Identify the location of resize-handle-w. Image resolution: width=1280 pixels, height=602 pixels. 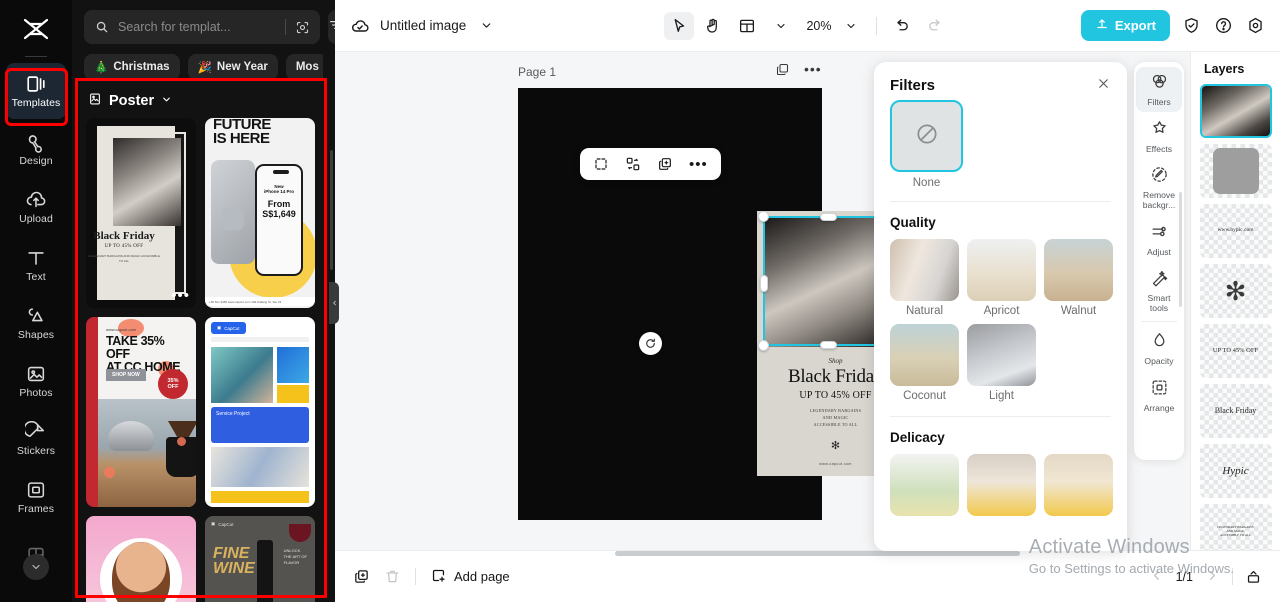
(764, 283).